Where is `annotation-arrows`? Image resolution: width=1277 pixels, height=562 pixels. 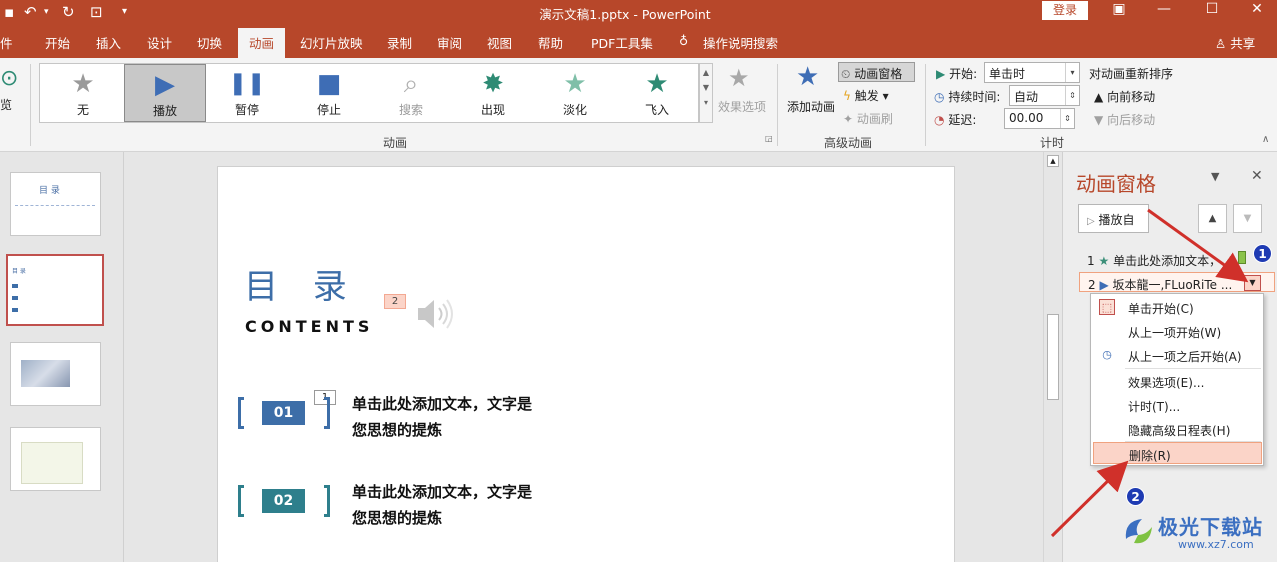
annotation-arrows is located at coordinates (1149, 373).